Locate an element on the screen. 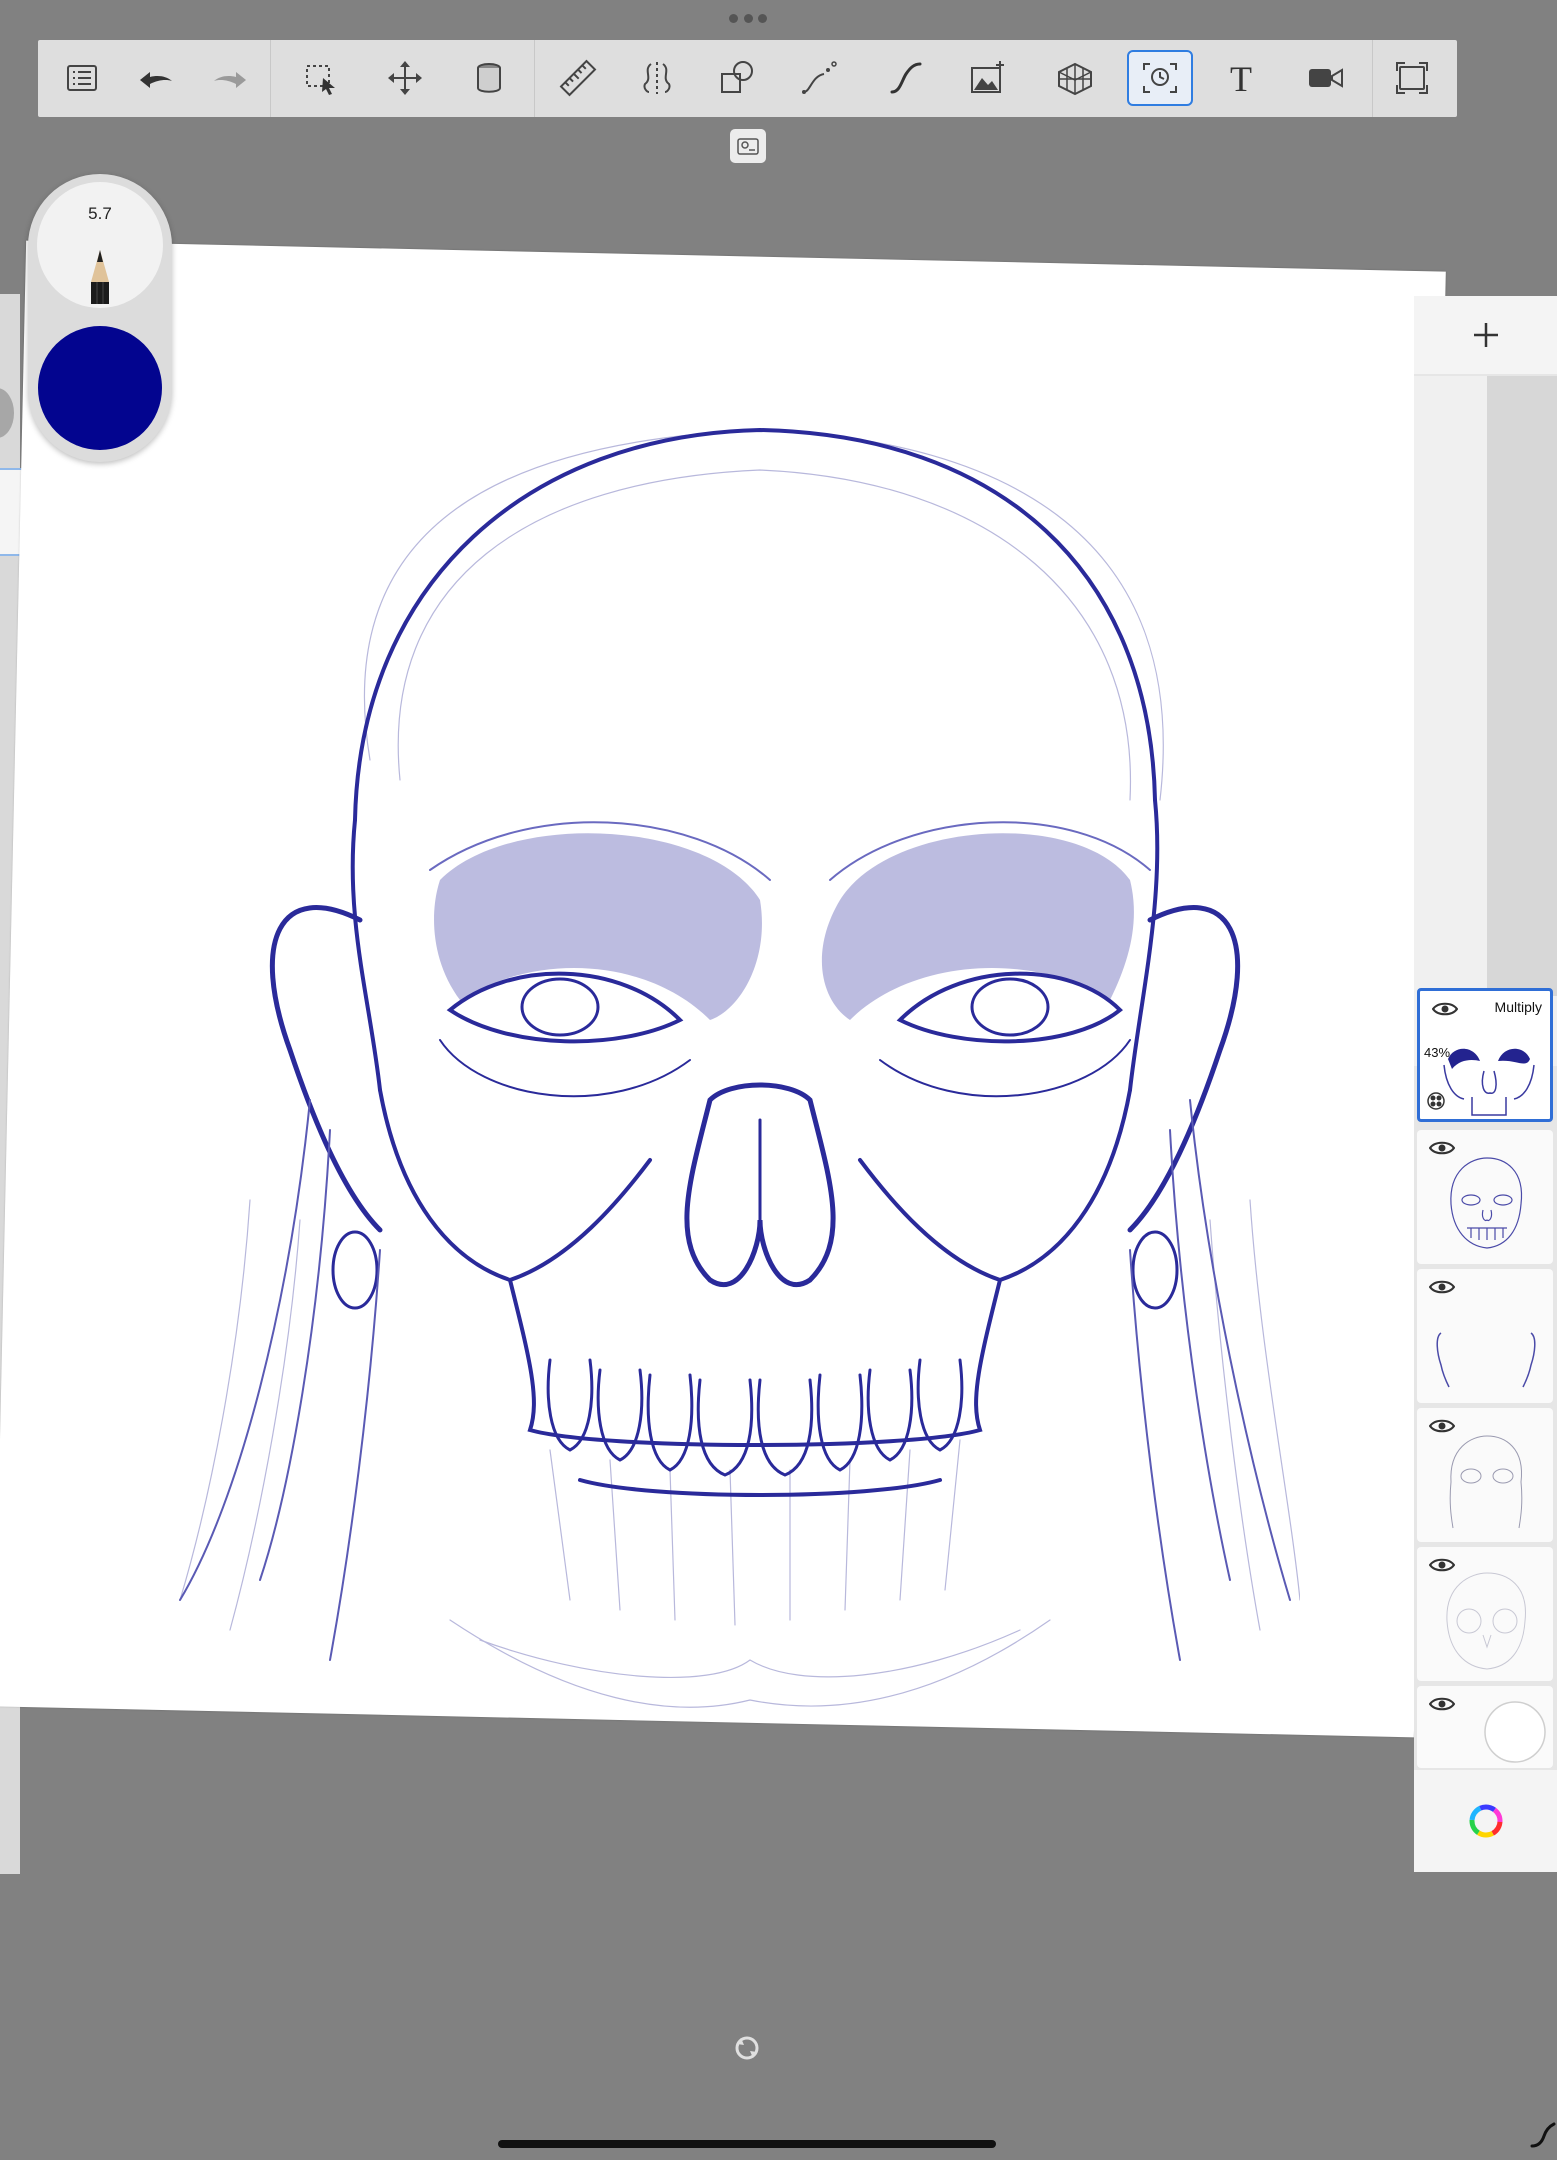  reference-icon is located at coordinates (1436, 1101).